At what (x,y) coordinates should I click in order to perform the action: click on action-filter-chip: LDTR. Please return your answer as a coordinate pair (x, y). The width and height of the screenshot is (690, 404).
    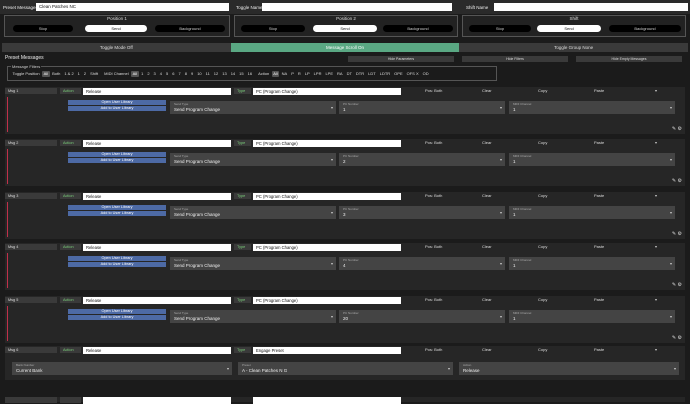
    Looking at the image, I should click on (384, 74).